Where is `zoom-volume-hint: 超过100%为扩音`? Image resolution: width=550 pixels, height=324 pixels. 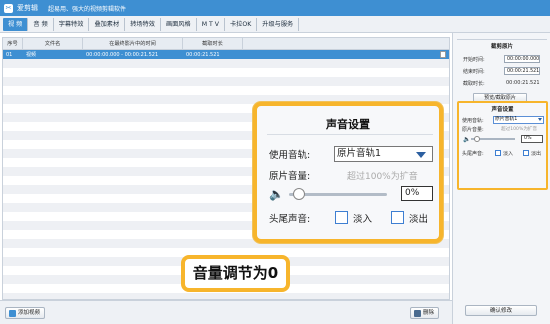
zoom-volume-hint: 超过100%为扩音 is located at coordinates (382, 177).